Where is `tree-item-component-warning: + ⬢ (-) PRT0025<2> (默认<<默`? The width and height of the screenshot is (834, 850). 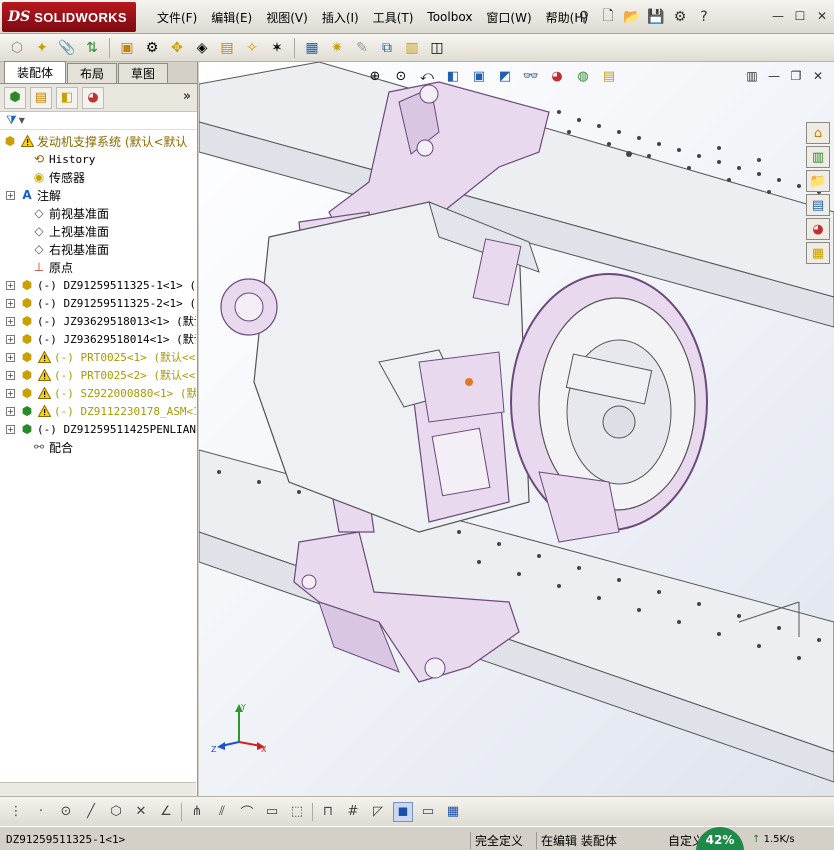 tree-item-component-warning: + ⬢ (-) PRT0025<2> (默认<<默 is located at coordinates (98, 375).